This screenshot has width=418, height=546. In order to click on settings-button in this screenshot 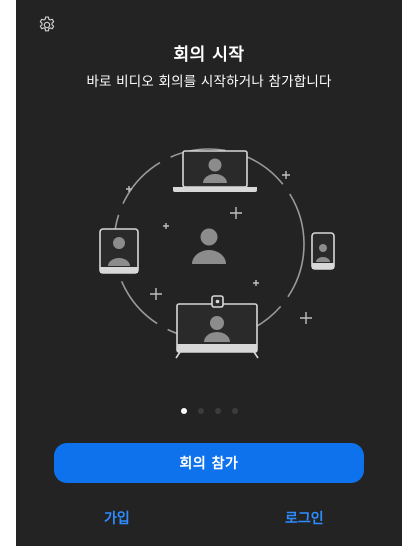, I will do `click(47, 25)`.